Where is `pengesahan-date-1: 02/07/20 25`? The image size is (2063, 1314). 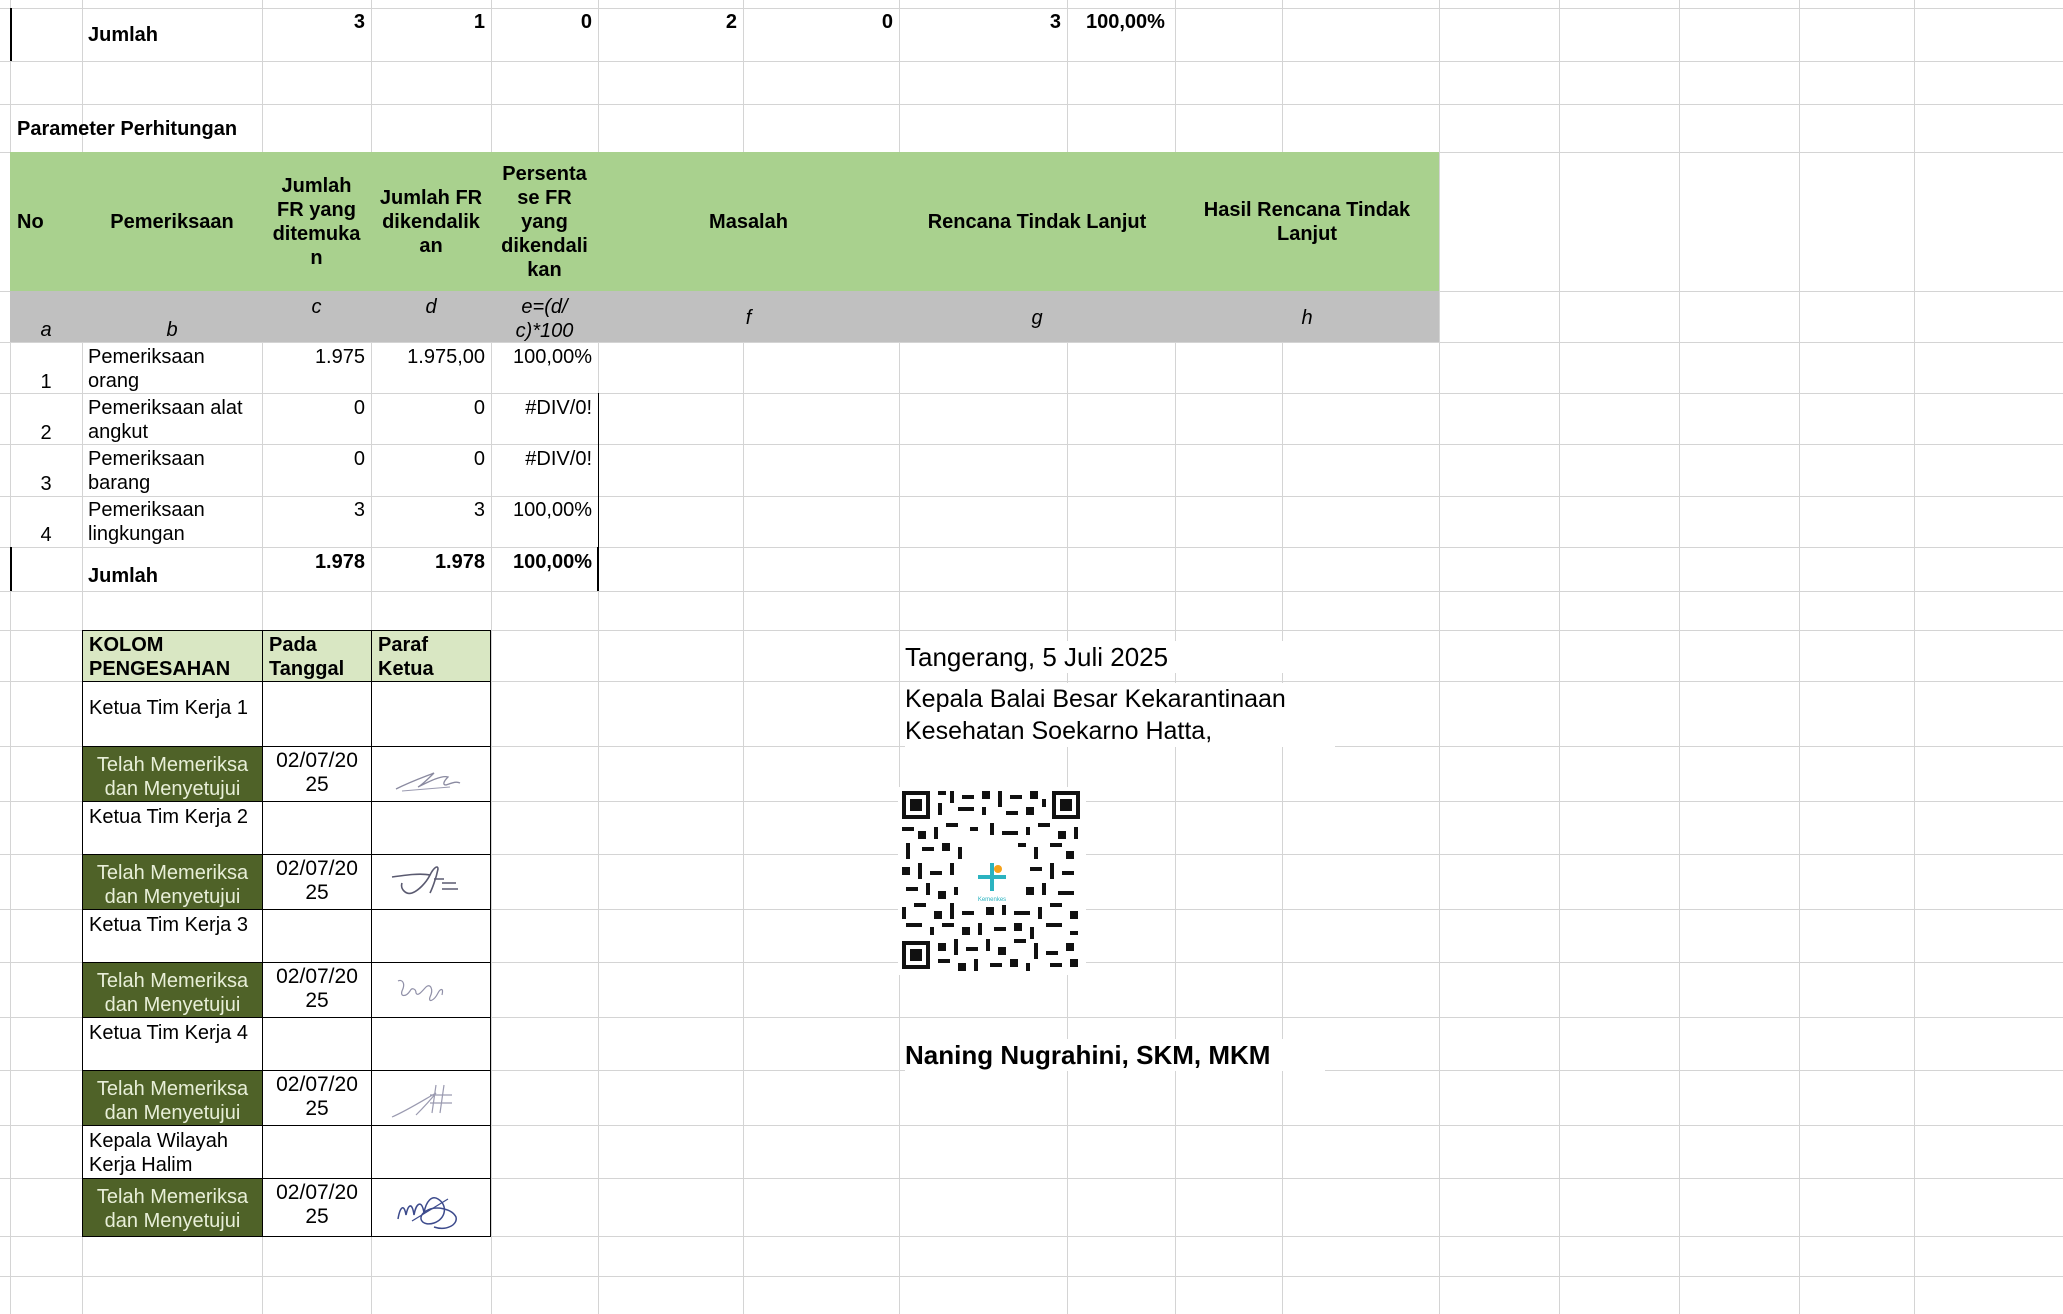 pengesahan-date-1: 02/07/20 25 is located at coordinates (317, 774).